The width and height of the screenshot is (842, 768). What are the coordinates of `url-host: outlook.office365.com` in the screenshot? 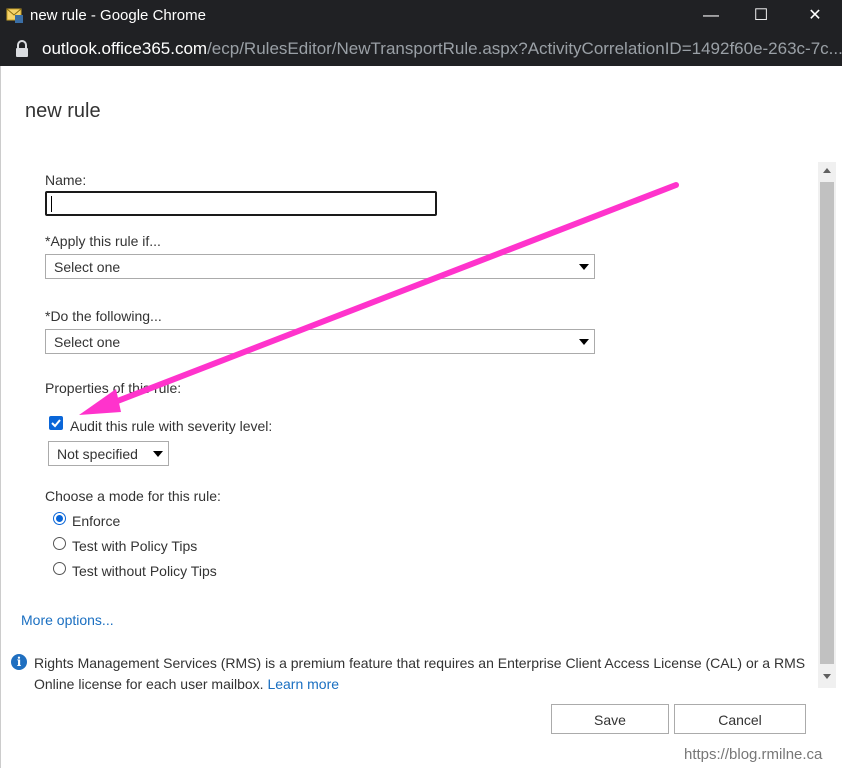 It's located at (125, 48).